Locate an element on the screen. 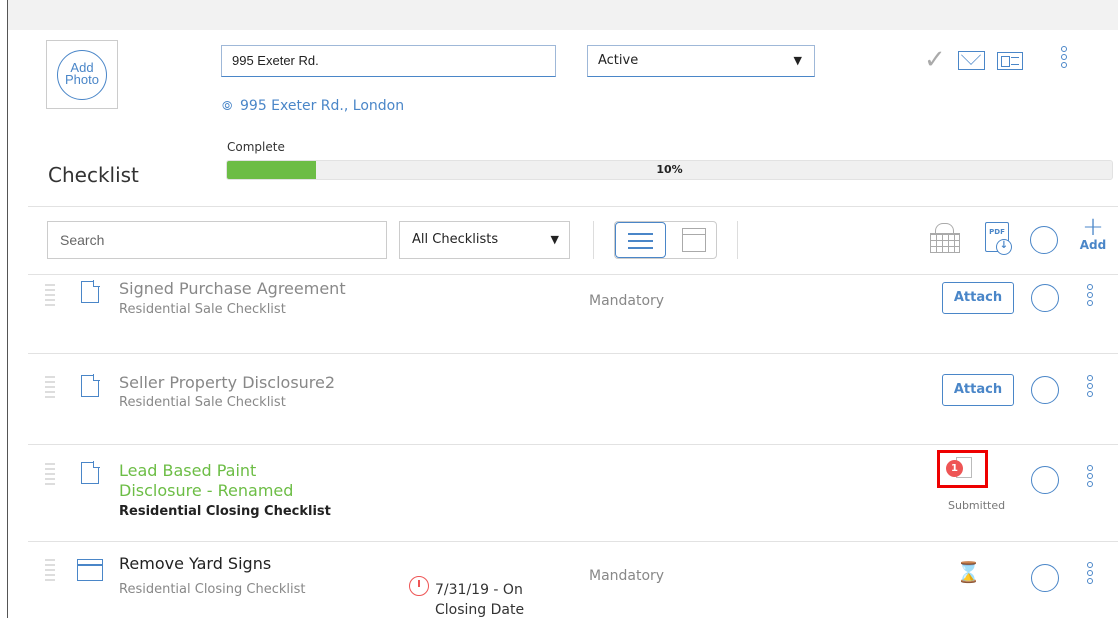 Image resolution: width=1118 pixels, height=618 pixels. submission-indicator: 1 is located at coordinates (962, 469).